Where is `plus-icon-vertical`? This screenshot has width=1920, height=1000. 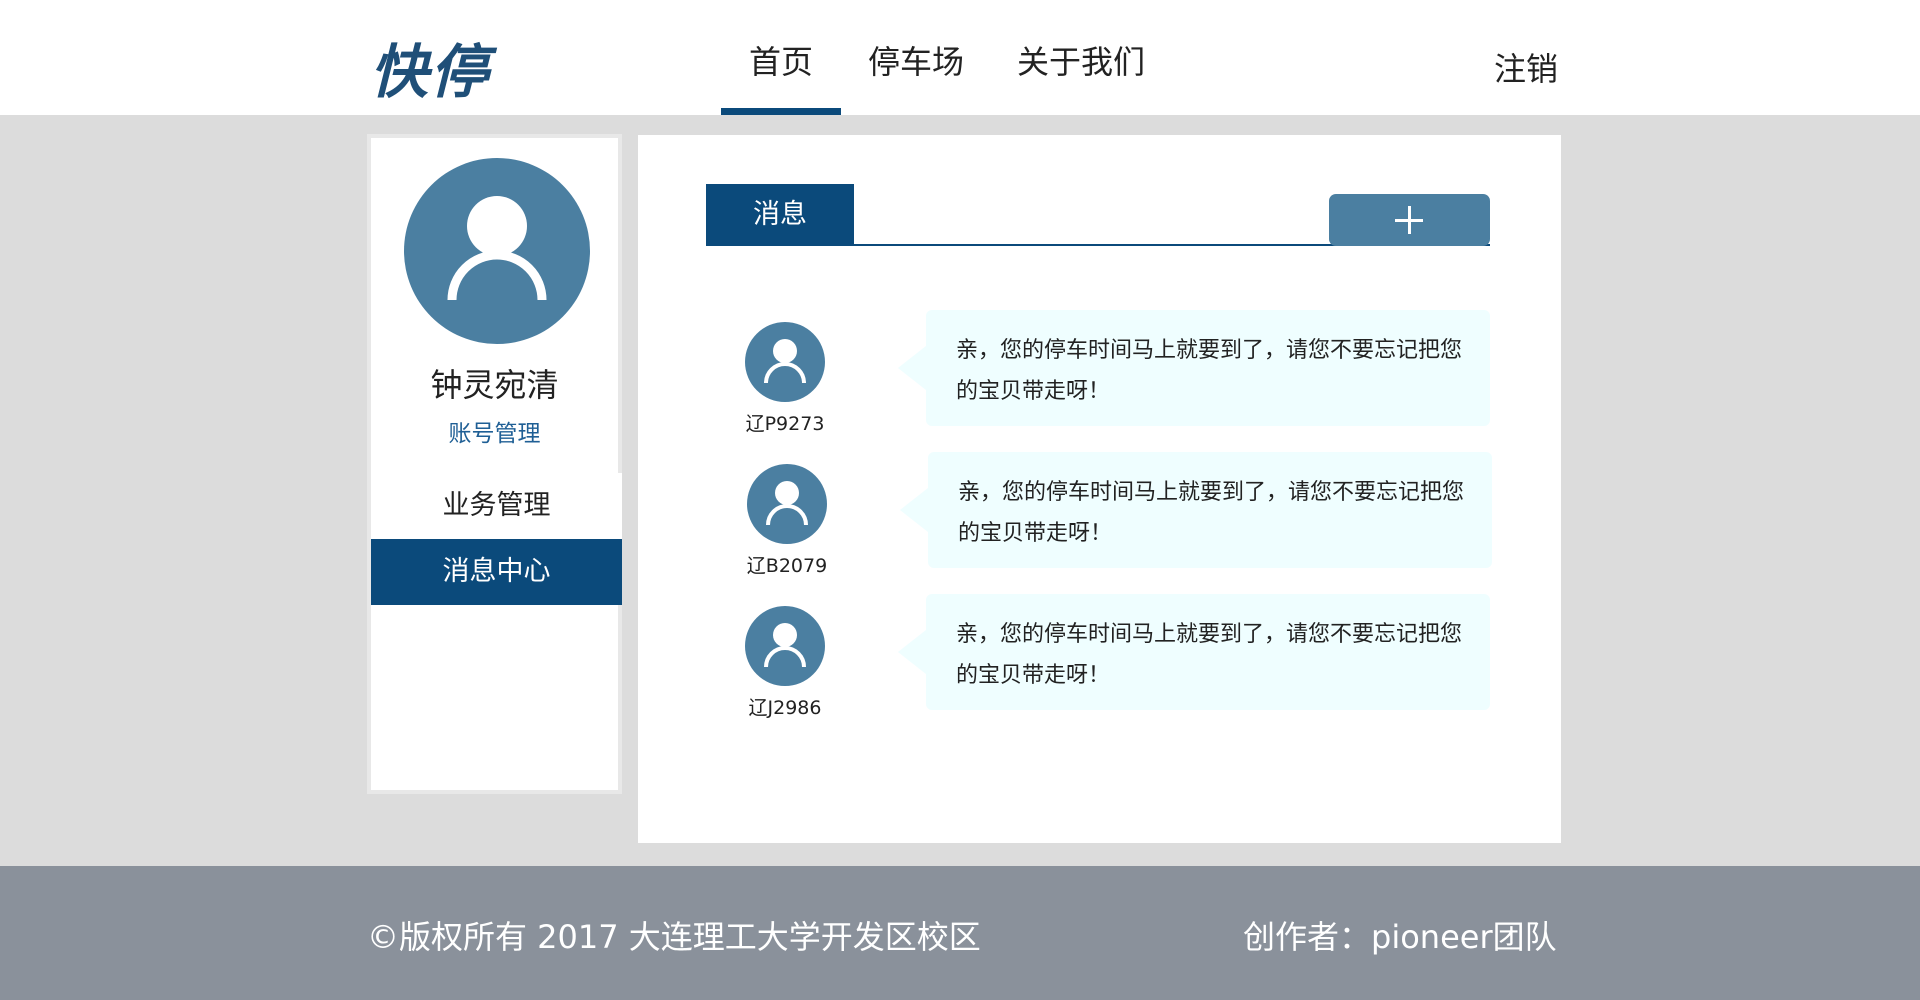 plus-icon-vertical is located at coordinates (1409, 220).